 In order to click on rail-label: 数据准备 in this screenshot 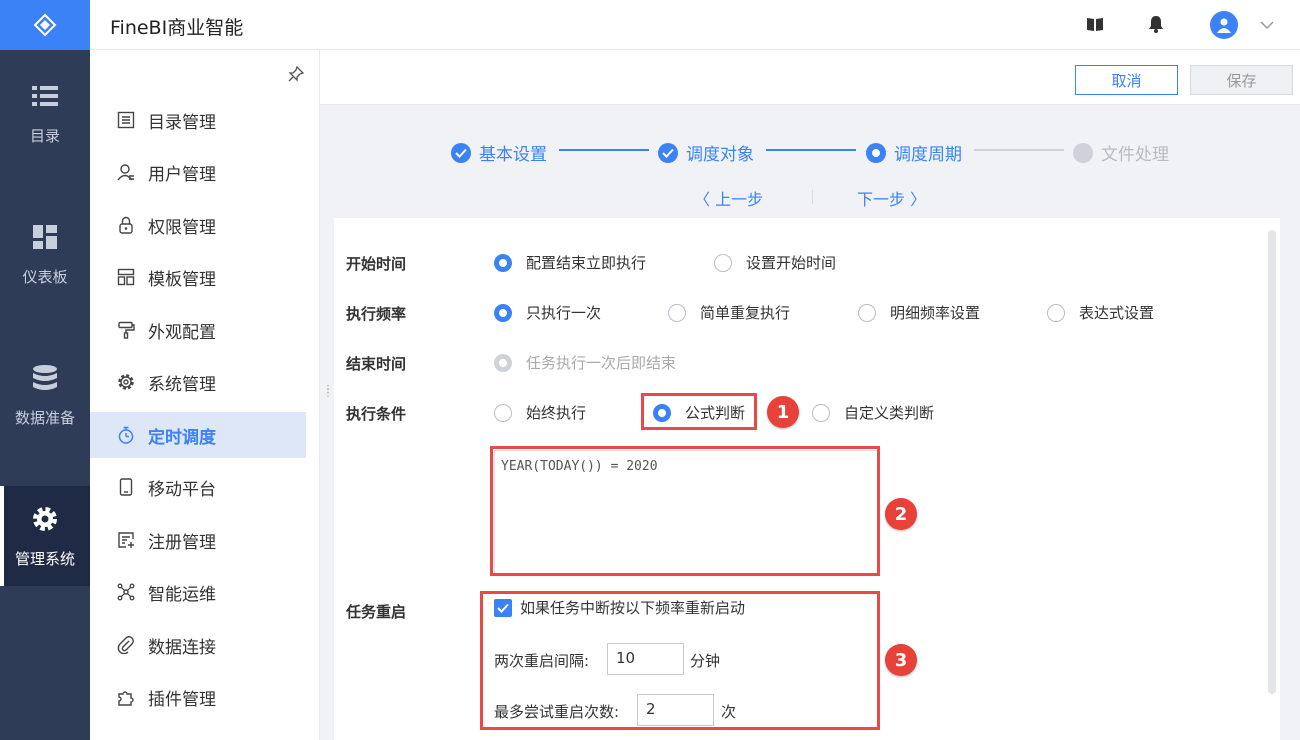, I will do `click(44, 417)`.